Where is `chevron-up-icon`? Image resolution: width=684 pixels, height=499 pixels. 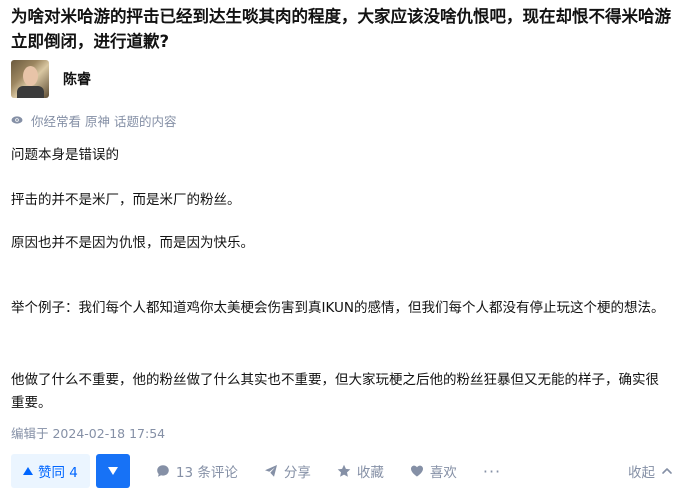 chevron-up-icon is located at coordinates (667, 471).